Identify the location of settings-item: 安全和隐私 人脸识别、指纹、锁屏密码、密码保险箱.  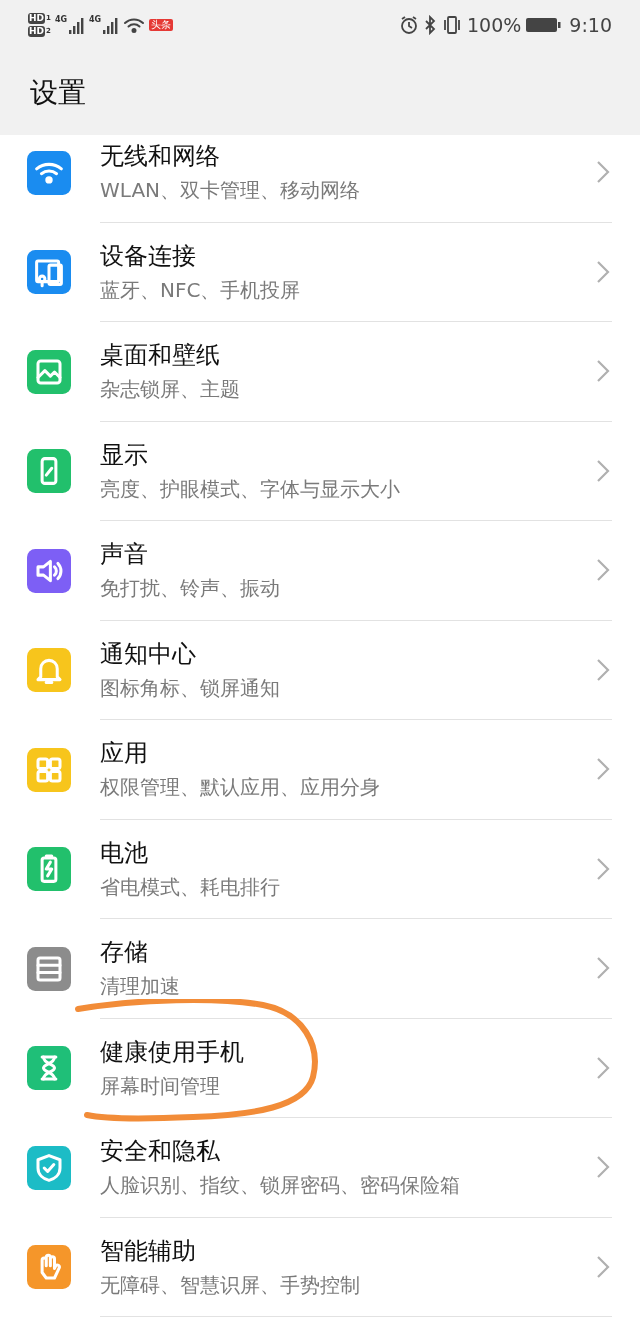
(320, 1168).